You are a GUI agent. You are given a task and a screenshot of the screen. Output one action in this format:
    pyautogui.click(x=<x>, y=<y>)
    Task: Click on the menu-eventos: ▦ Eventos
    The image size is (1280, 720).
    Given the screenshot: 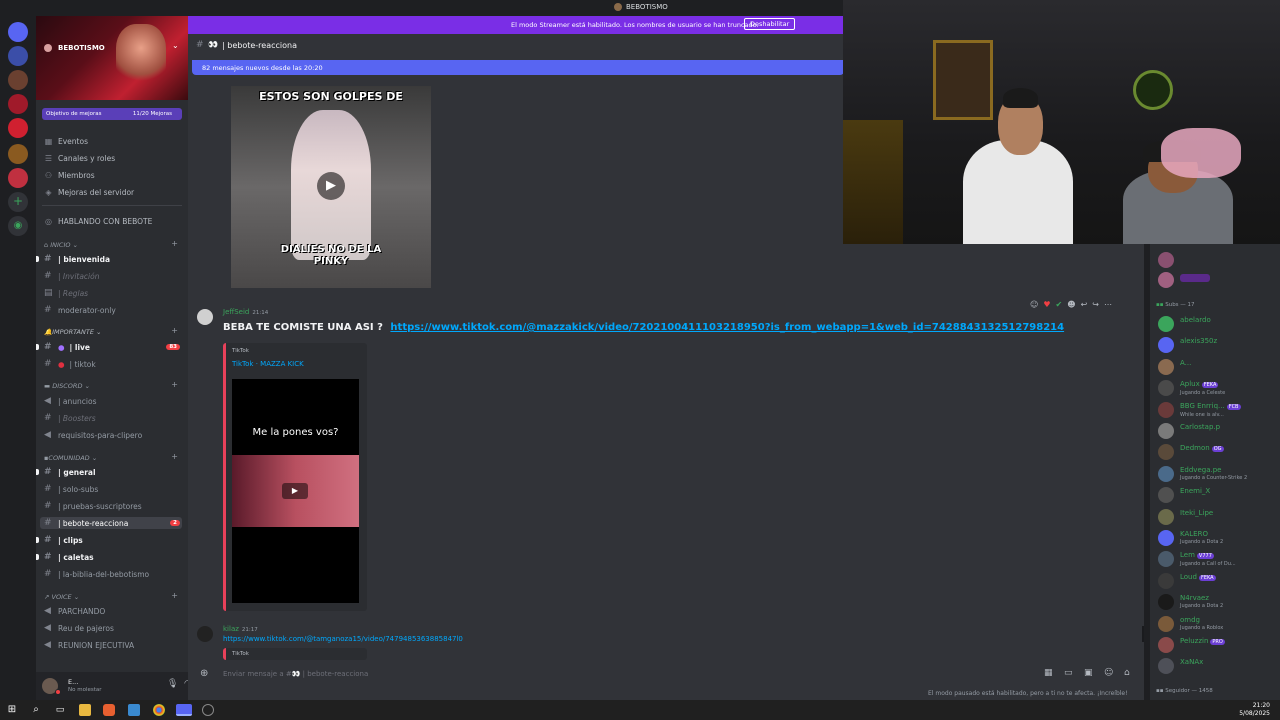 What is the action you would take?
    pyautogui.click(x=66, y=141)
    